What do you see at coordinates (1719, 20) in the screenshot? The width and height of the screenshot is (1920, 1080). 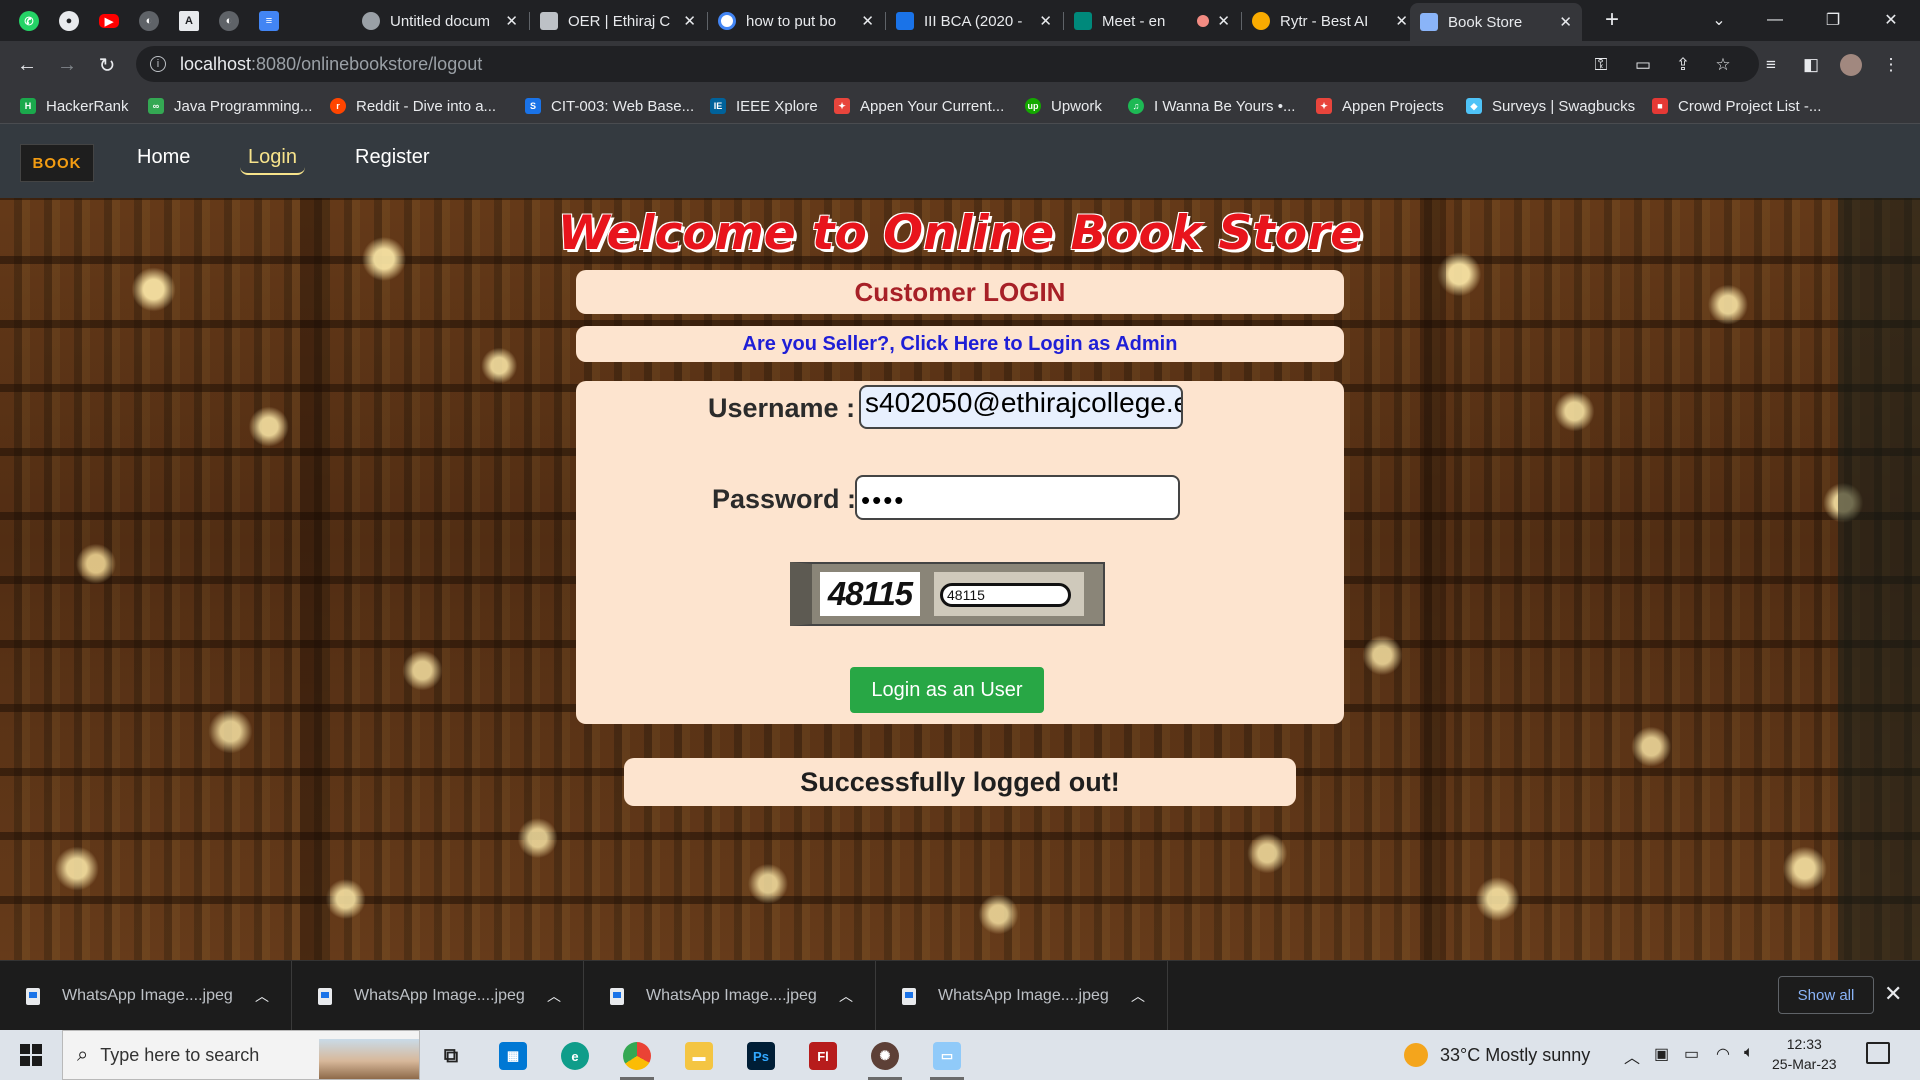 I see `tab-search-chevron-icon: ⌄` at bounding box center [1719, 20].